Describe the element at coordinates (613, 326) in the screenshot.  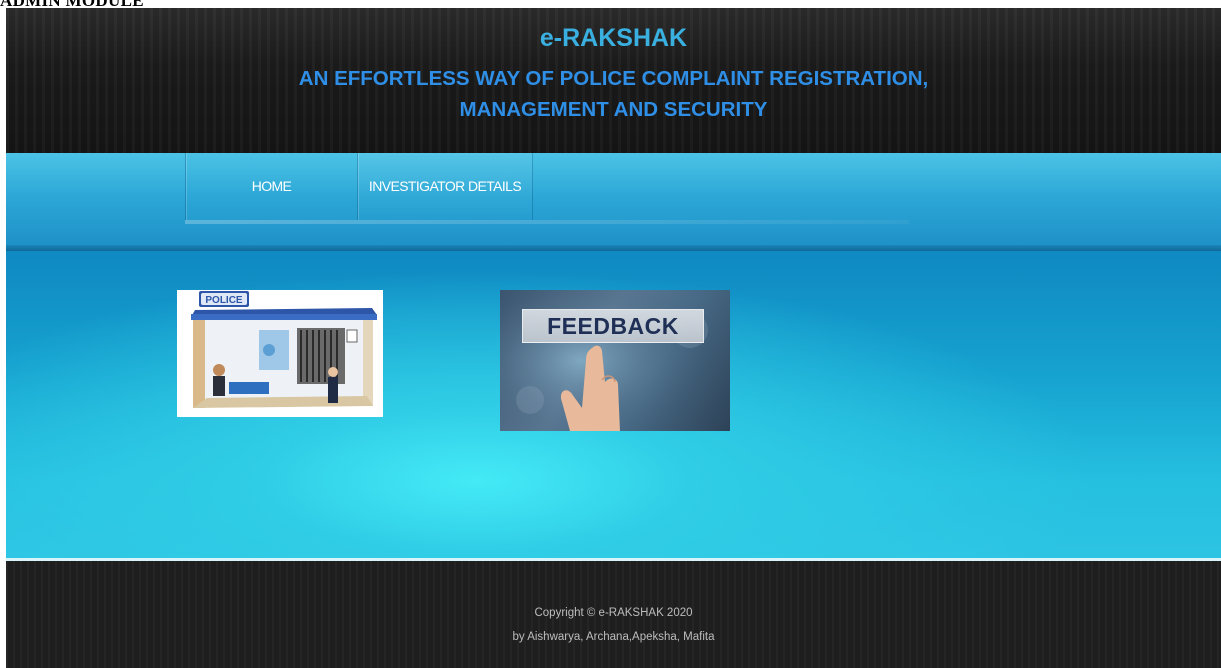
I see `feedback-label: FEEDBACK` at that location.